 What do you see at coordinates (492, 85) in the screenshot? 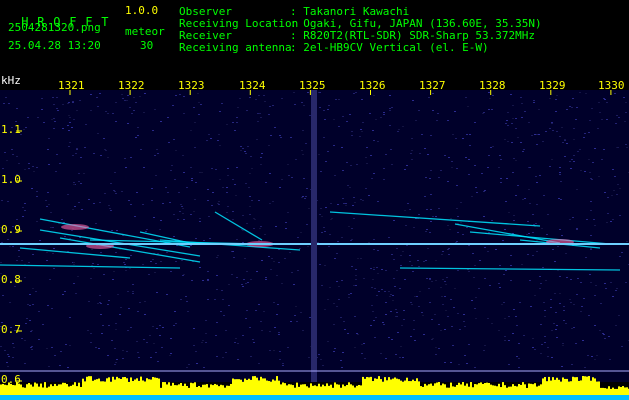
I see `minute-label: 1328` at bounding box center [492, 85].